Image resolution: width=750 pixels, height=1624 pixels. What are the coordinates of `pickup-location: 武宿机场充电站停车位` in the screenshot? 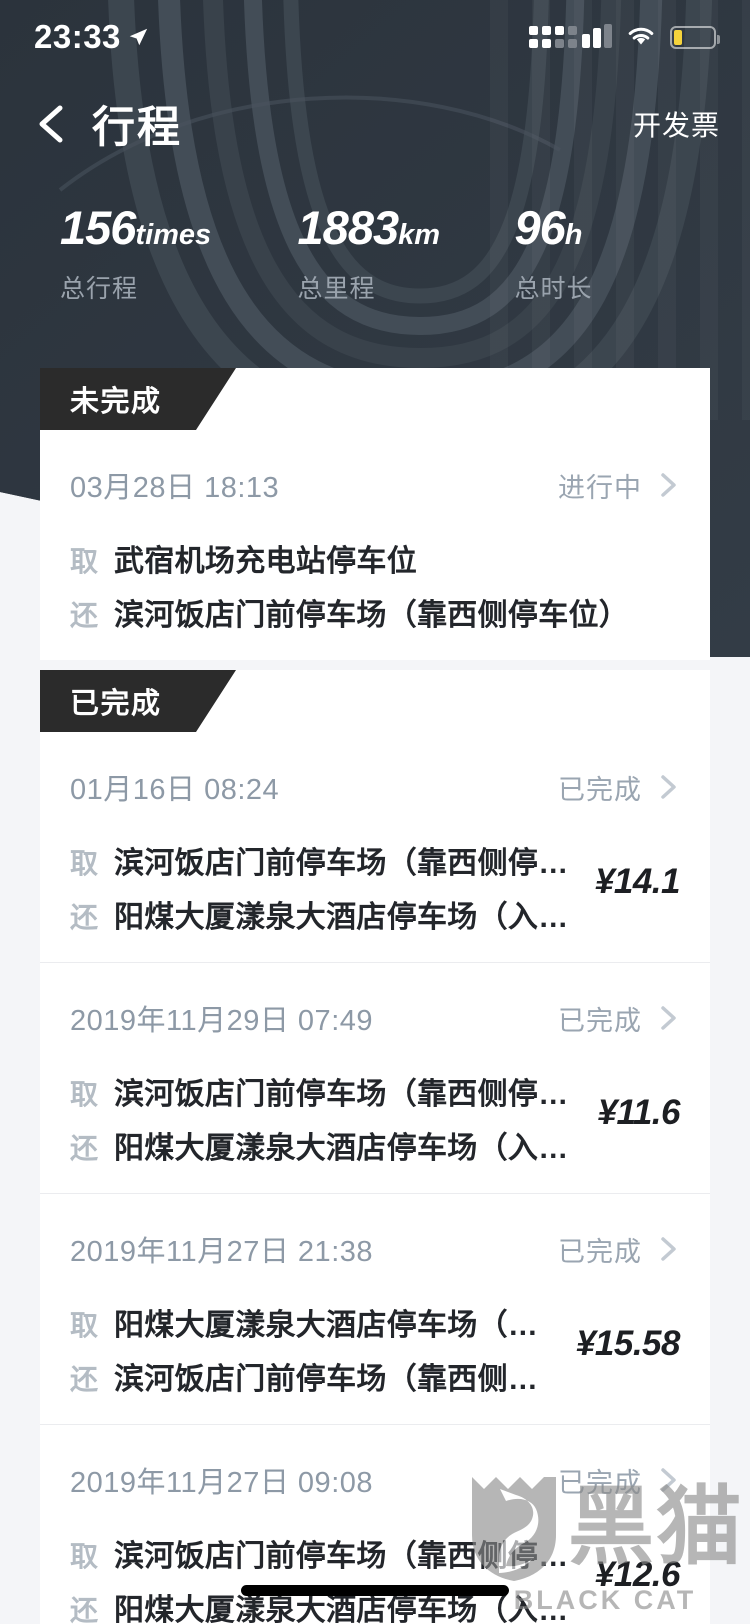 It's located at (265, 561).